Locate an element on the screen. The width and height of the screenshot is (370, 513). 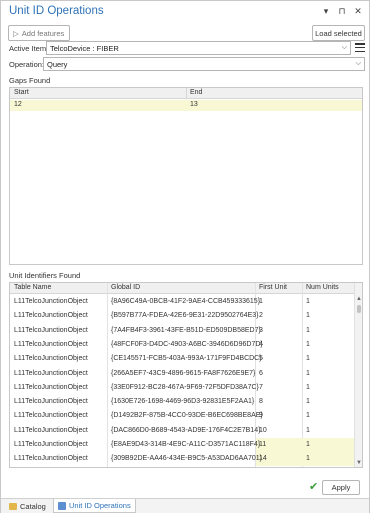
operation-select: Query ⌵ is located at coordinates (204, 64).